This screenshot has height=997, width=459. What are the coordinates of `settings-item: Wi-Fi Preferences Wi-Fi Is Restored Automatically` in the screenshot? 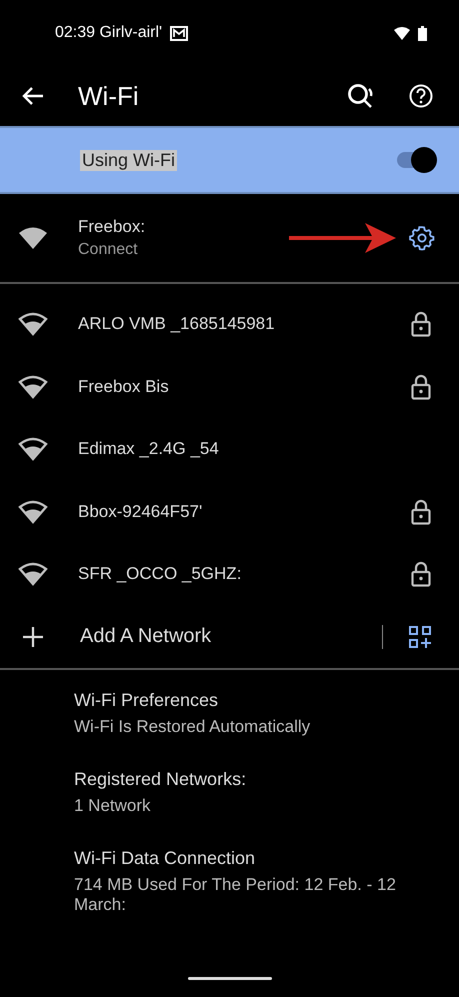 It's located at (256, 713).